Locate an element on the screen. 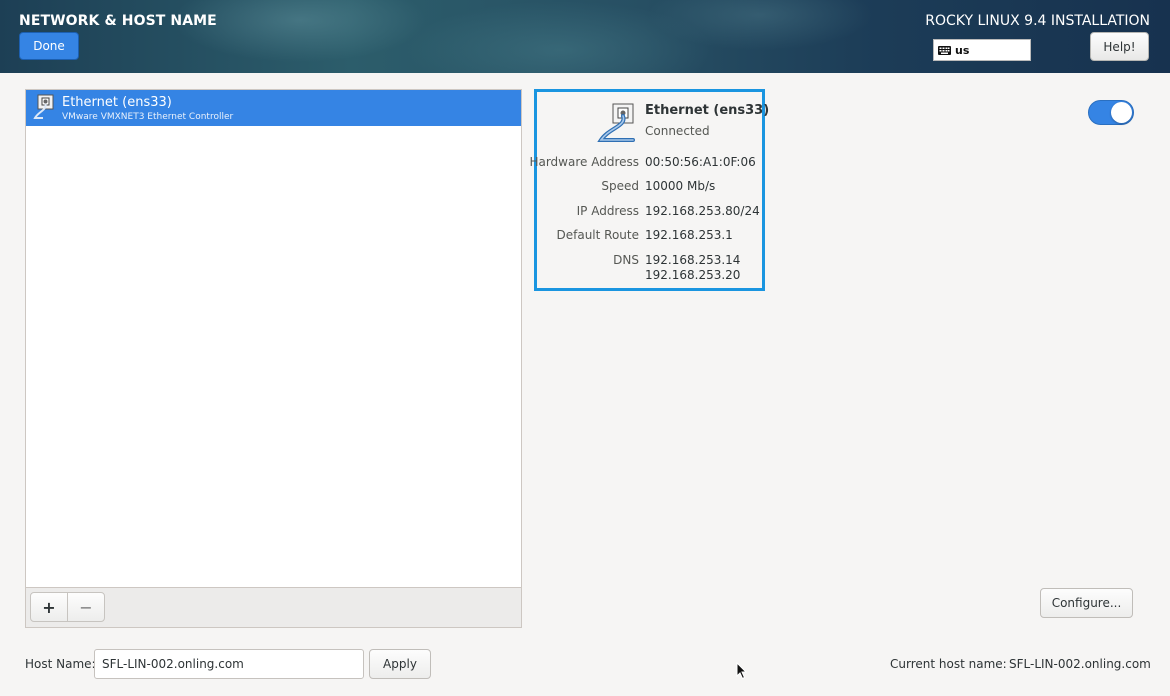 This screenshot has height=696, width=1170. device-enable-toggle is located at coordinates (1111, 112).